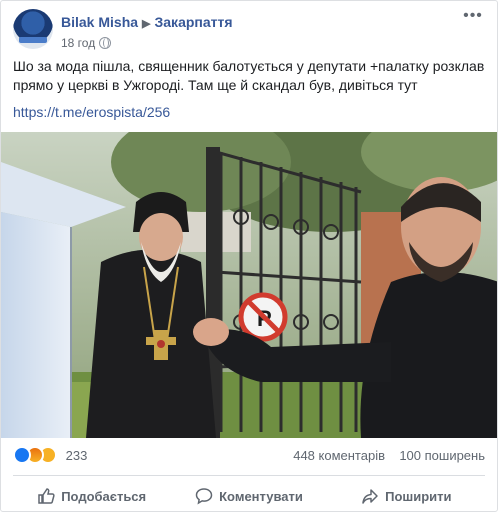  I want to click on like-button: Подобається, so click(91, 495).